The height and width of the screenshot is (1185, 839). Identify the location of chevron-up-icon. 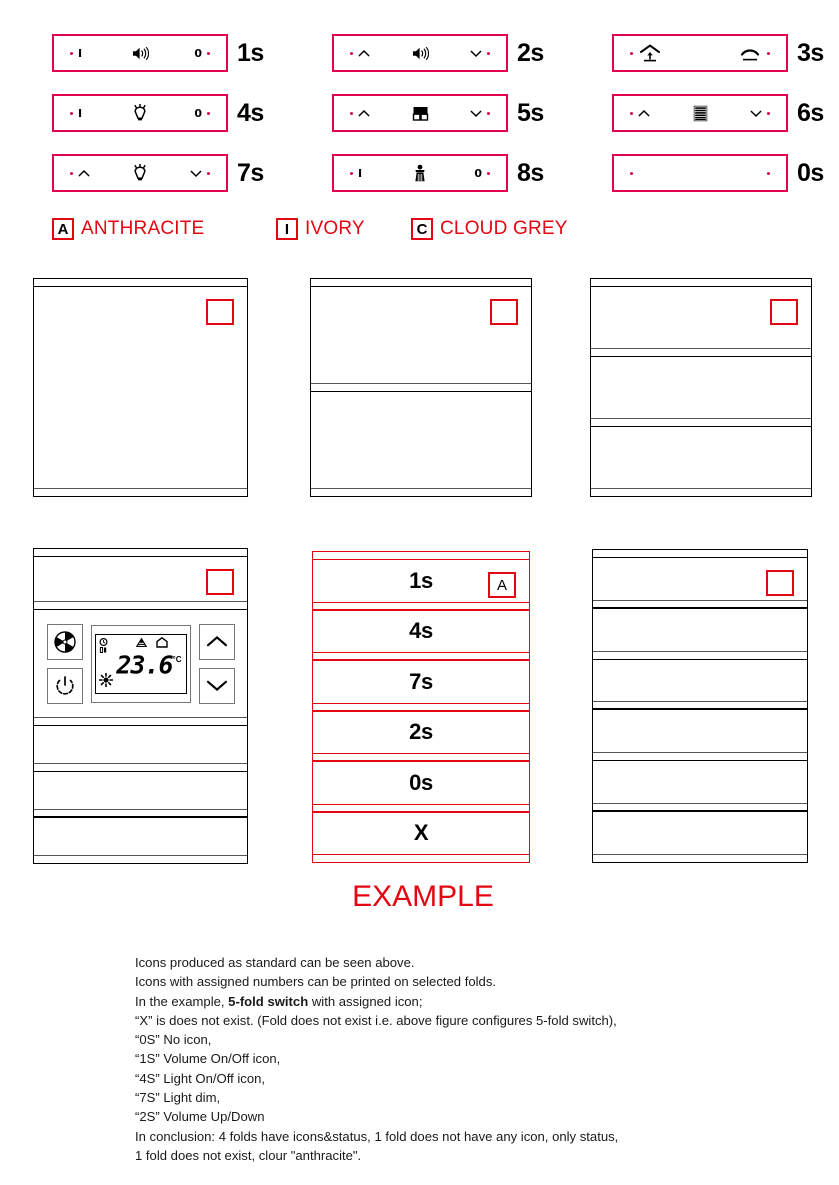
(84, 172).